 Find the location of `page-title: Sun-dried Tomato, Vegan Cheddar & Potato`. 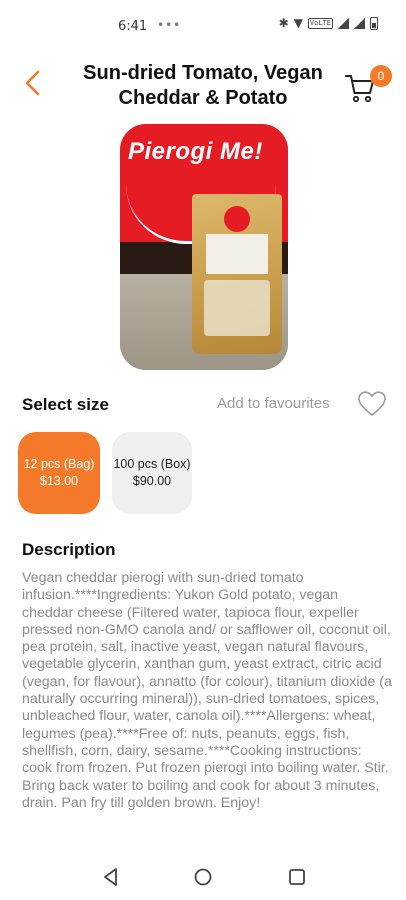

page-title: Sun-dried Tomato, Vegan Cheddar & Potato is located at coordinates (203, 85).